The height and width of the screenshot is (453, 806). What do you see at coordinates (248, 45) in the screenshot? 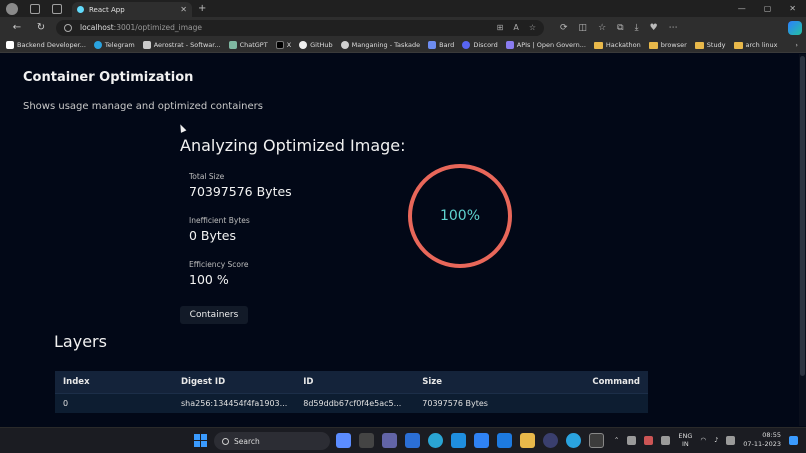
I see `bookmark-item: ChatGPT` at bounding box center [248, 45].